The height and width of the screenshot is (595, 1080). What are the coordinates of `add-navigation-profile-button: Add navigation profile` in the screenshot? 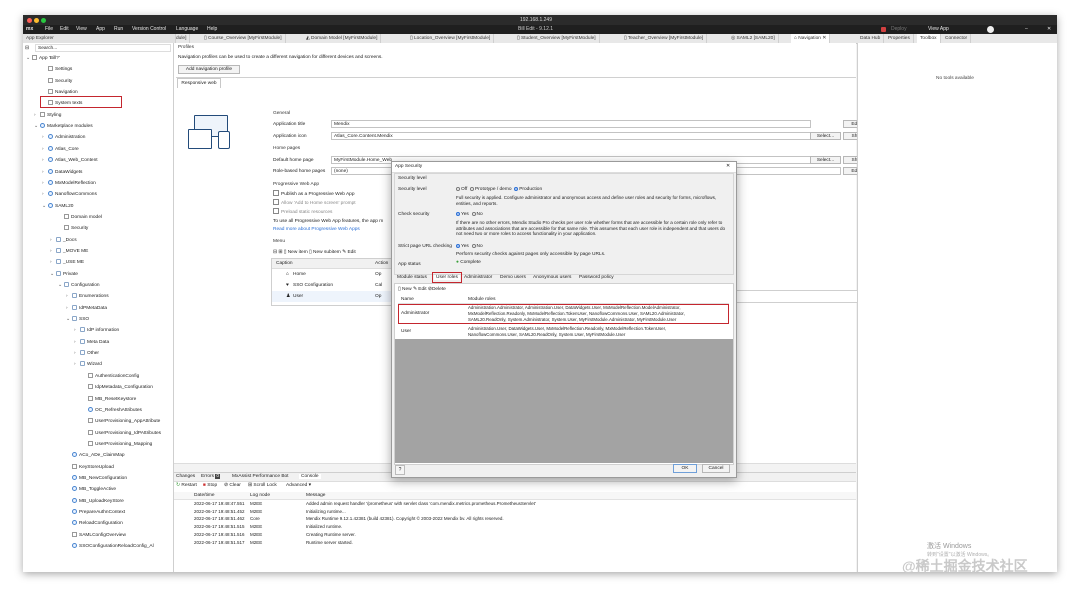 It's located at (209, 69).